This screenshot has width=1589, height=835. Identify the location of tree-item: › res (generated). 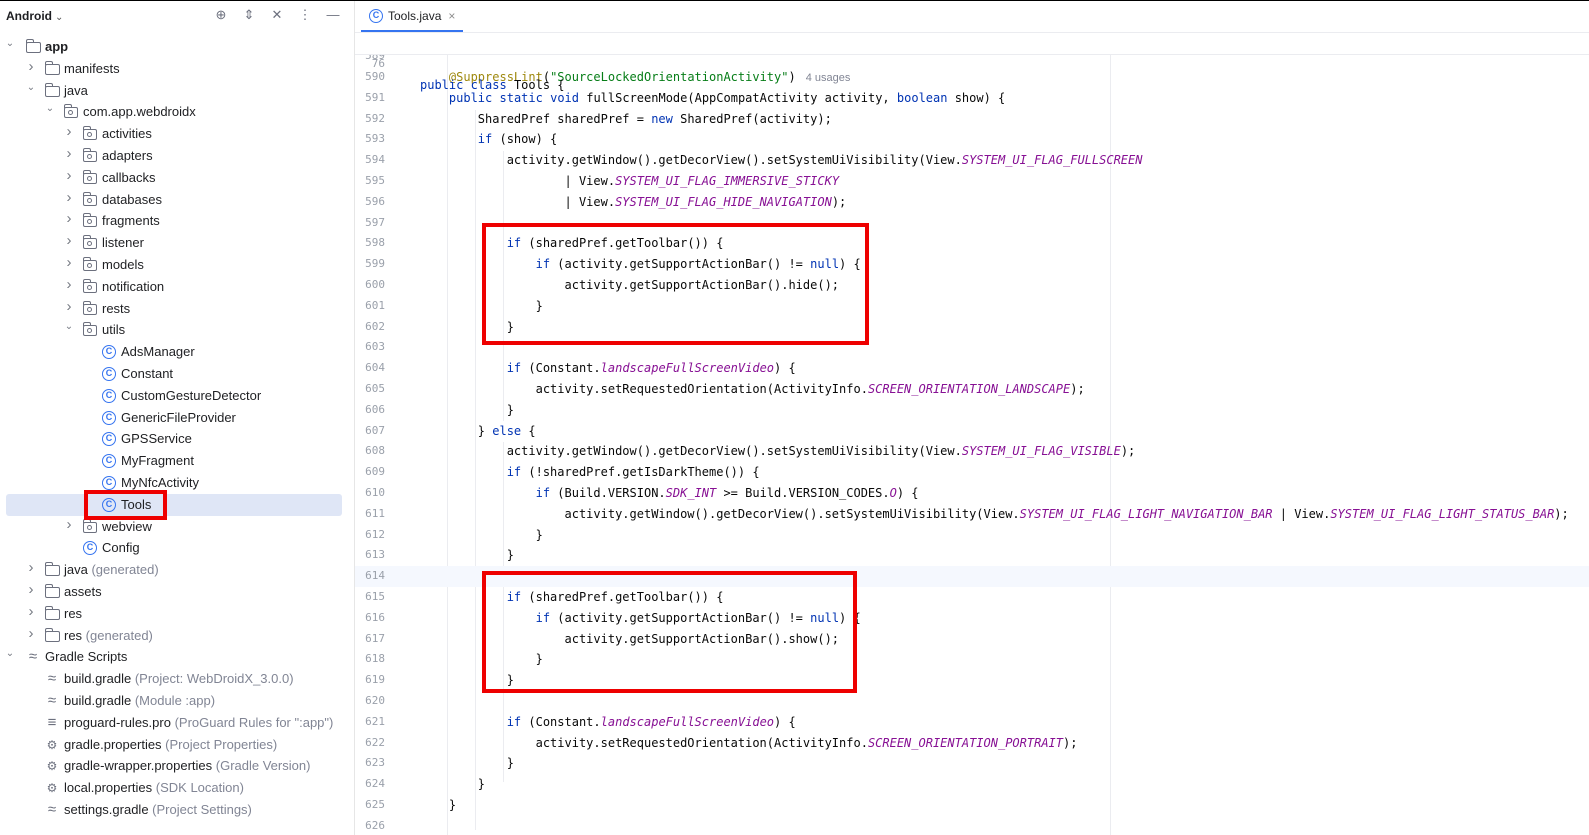
(177, 636).